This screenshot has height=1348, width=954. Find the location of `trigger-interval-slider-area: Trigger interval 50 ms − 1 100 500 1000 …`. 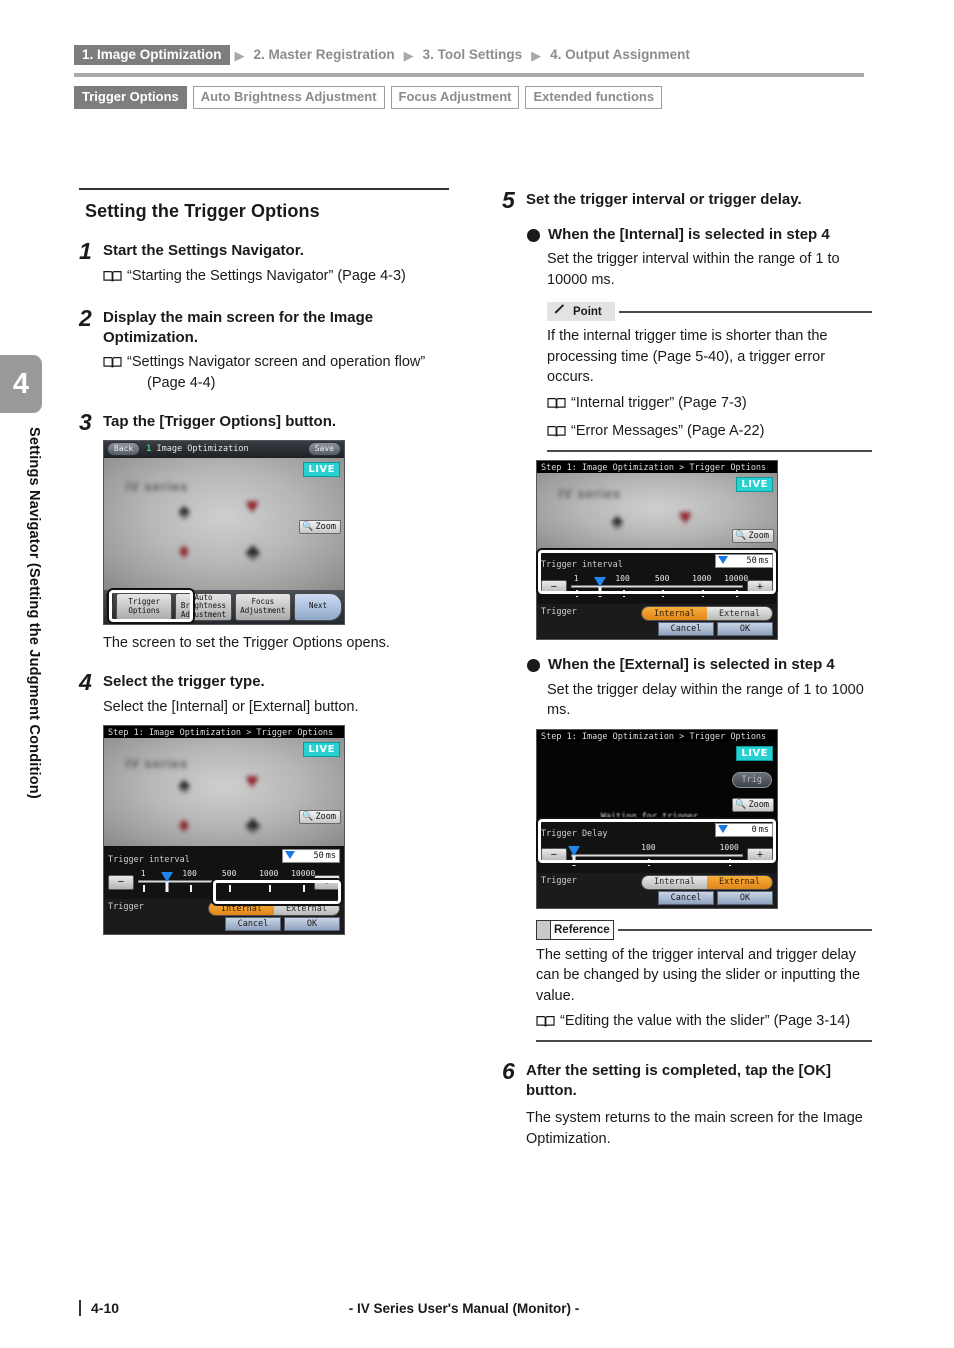

trigger-interval-slider-area: Trigger interval 50 ms − 1 100 500 1000 … is located at coordinates (224, 873).